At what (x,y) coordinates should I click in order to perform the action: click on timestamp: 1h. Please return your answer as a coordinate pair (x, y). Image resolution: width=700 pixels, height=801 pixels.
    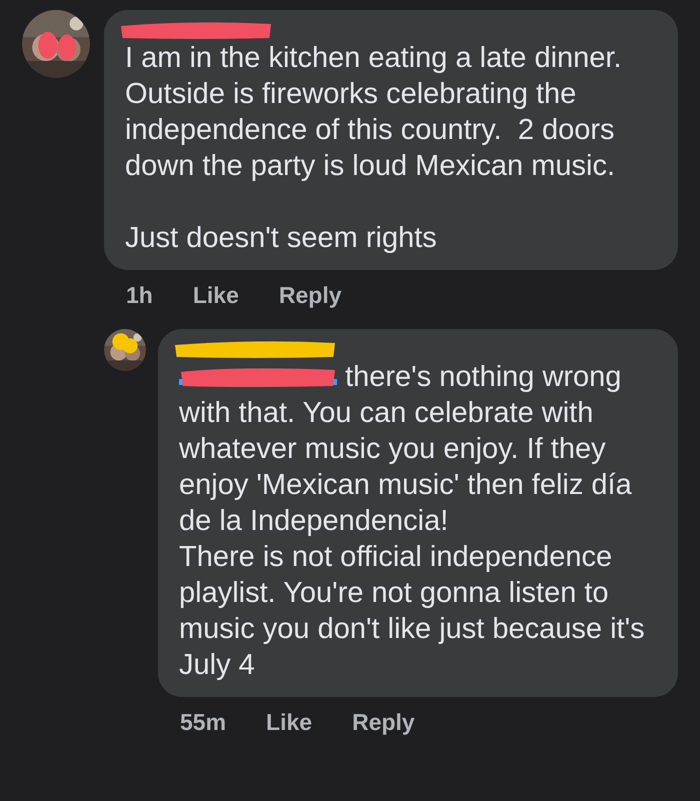
    Looking at the image, I should click on (139, 295).